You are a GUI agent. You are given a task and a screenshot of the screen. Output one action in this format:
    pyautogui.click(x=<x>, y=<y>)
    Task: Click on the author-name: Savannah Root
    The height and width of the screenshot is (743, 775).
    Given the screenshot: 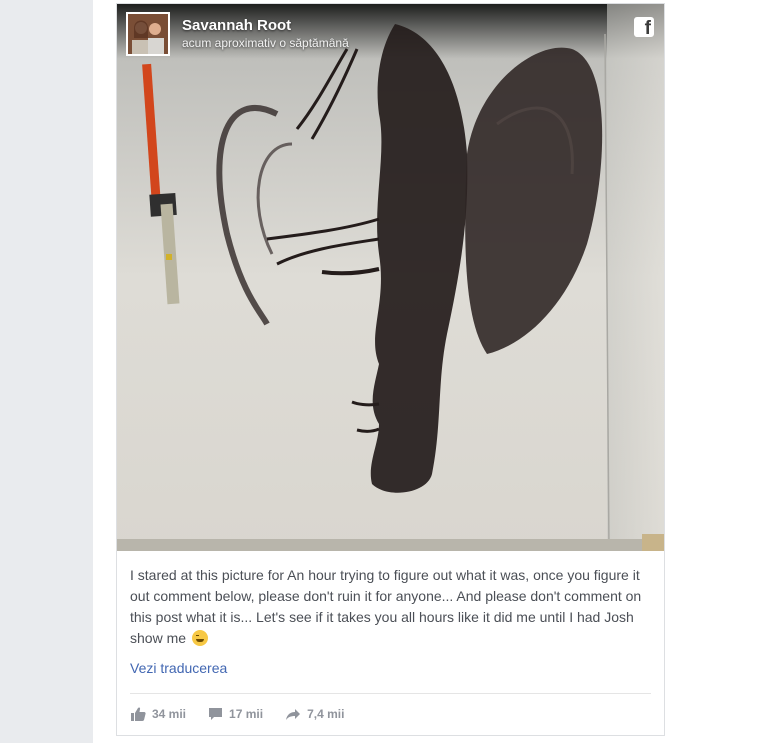 What is the action you would take?
    pyautogui.click(x=265, y=26)
    